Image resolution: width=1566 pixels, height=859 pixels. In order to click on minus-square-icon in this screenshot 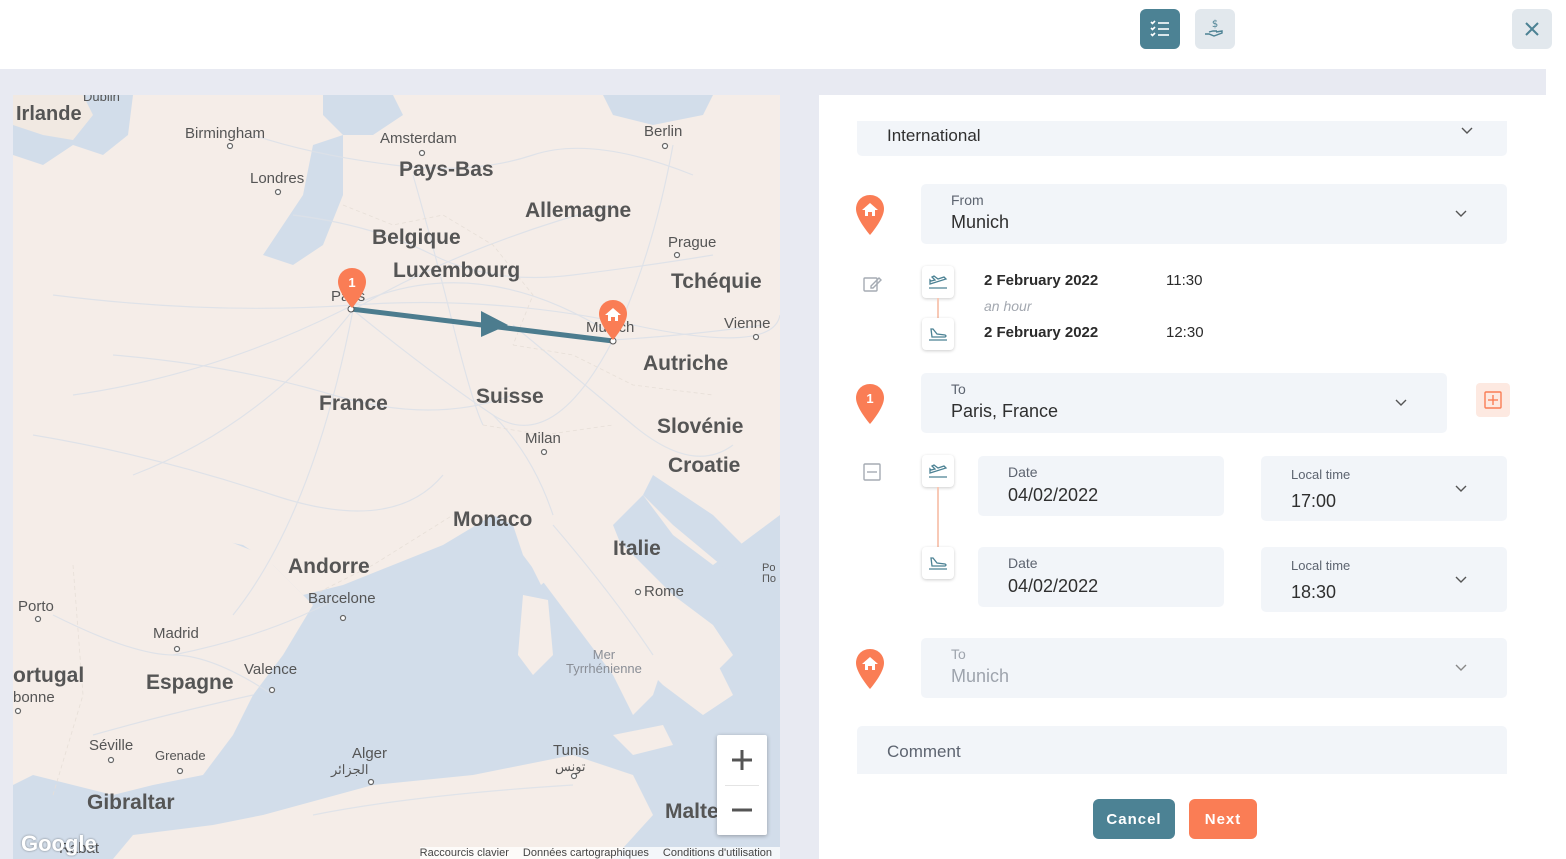, I will do `click(872, 472)`.